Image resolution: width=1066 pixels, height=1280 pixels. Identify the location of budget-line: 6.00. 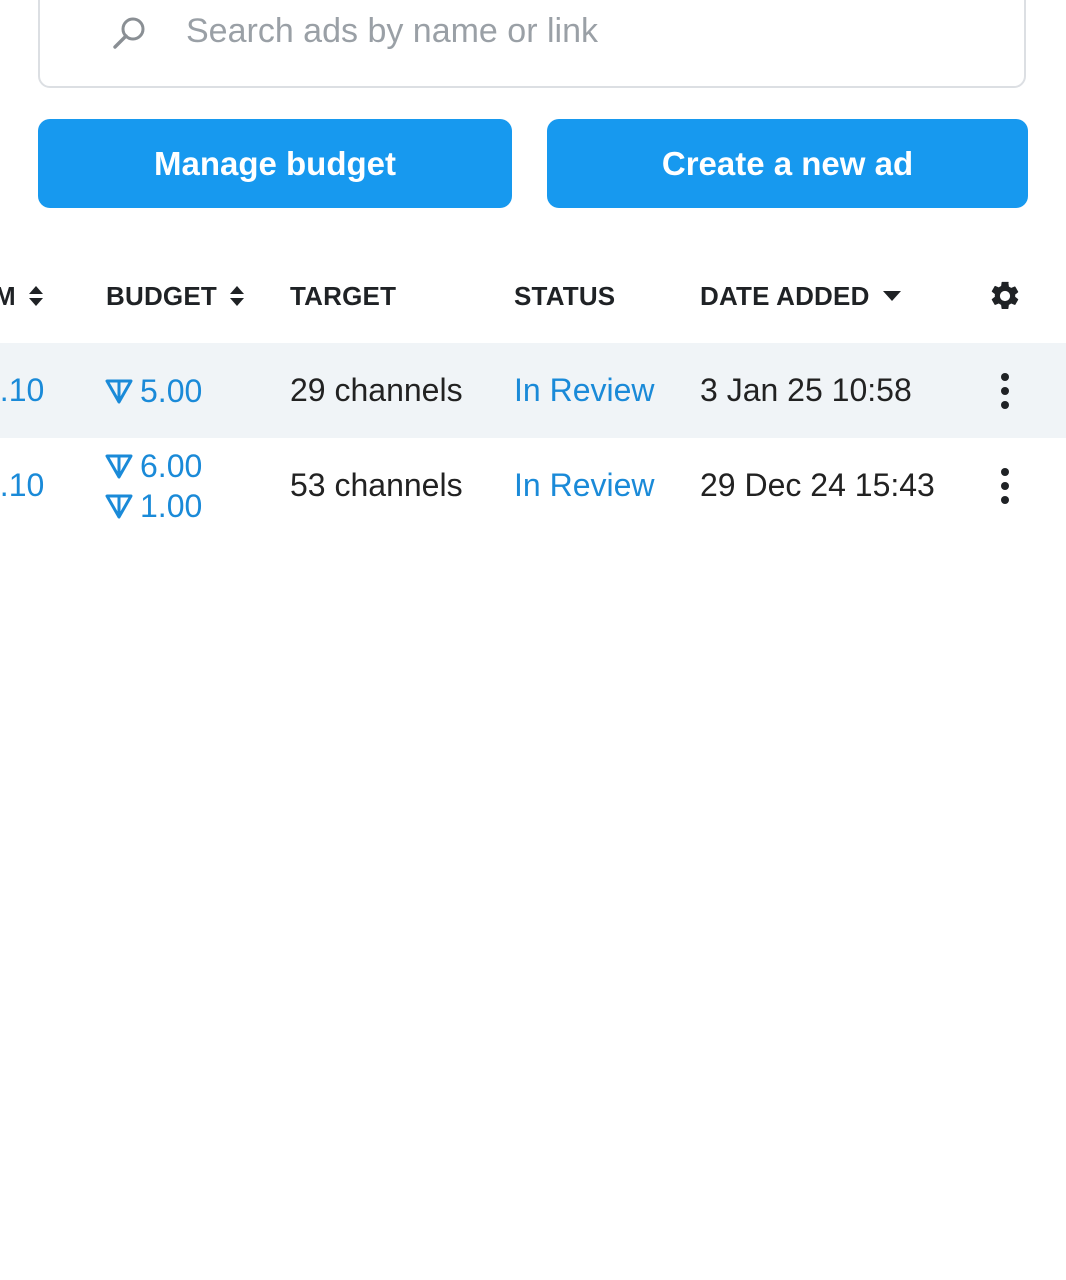
(153, 466).